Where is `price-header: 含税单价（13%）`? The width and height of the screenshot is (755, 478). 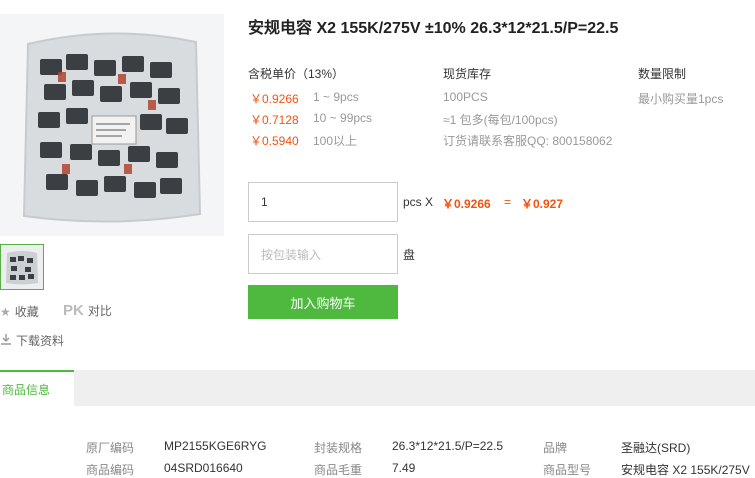 price-header: 含税单价（13%） is located at coordinates (296, 74).